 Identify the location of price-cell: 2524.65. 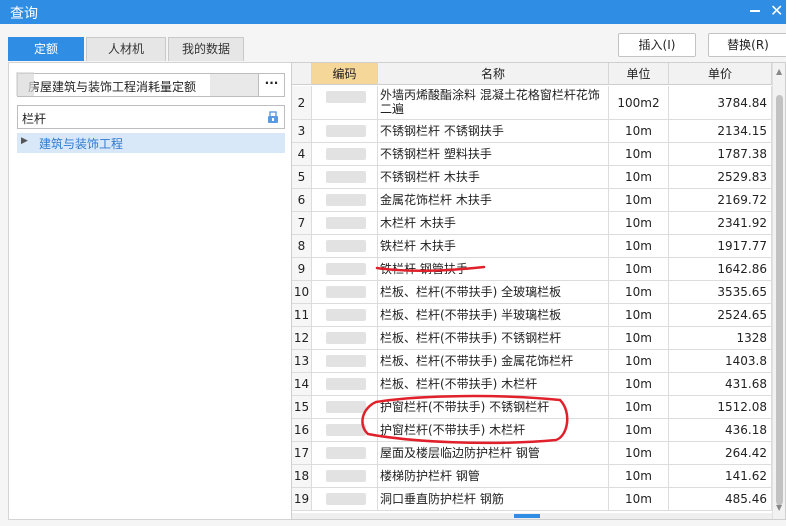
(720, 315).